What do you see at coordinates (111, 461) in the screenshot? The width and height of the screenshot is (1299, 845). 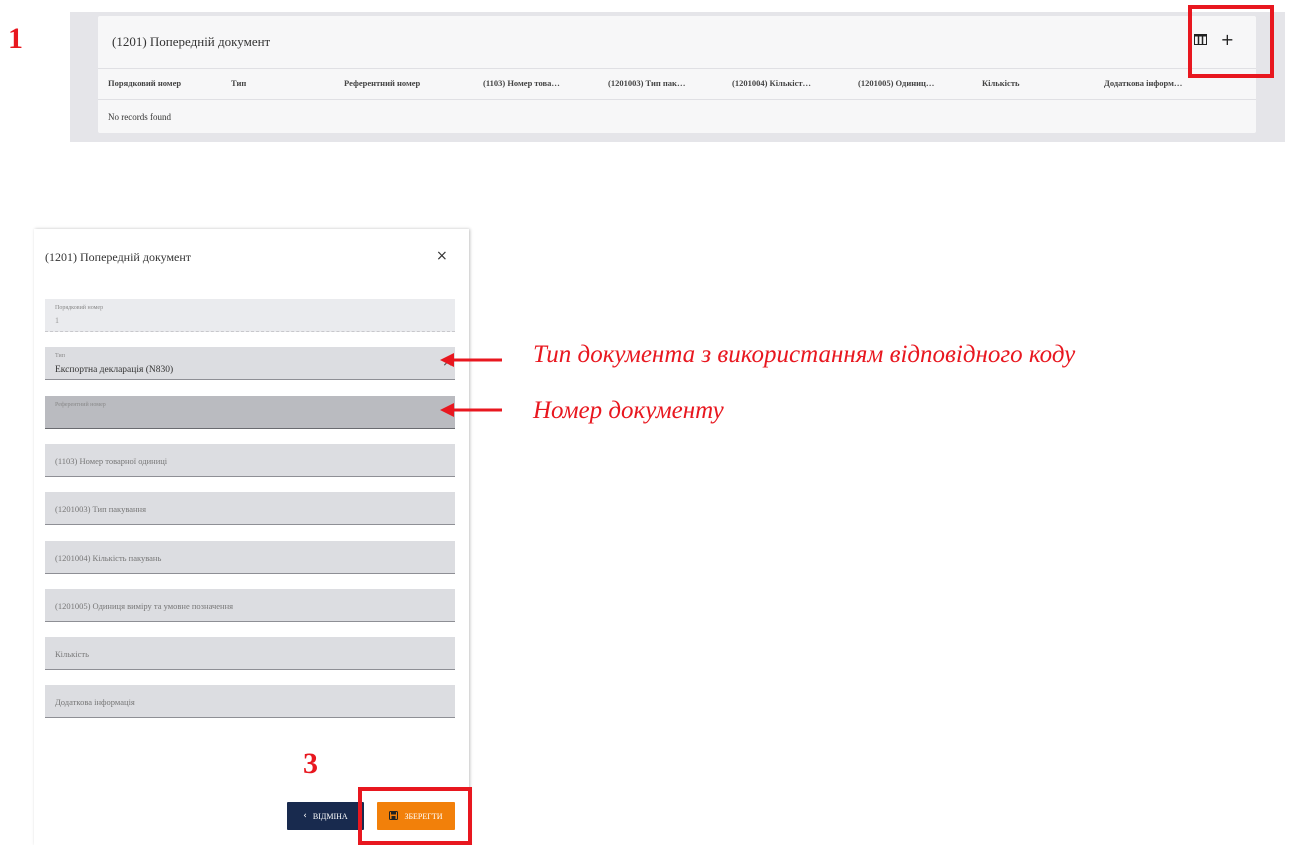 I see `item-number-placeholder: (1103) Номер товарної одиниці` at bounding box center [111, 461].